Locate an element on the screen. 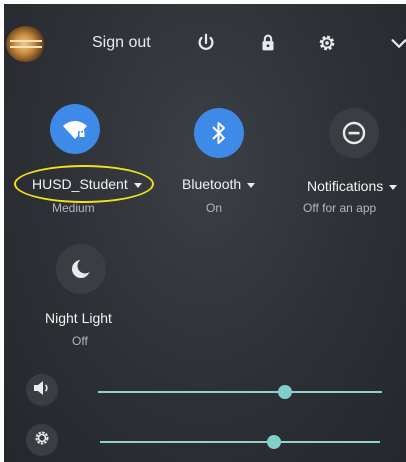  settings-gear-icon is located at coordinates (327, 43).